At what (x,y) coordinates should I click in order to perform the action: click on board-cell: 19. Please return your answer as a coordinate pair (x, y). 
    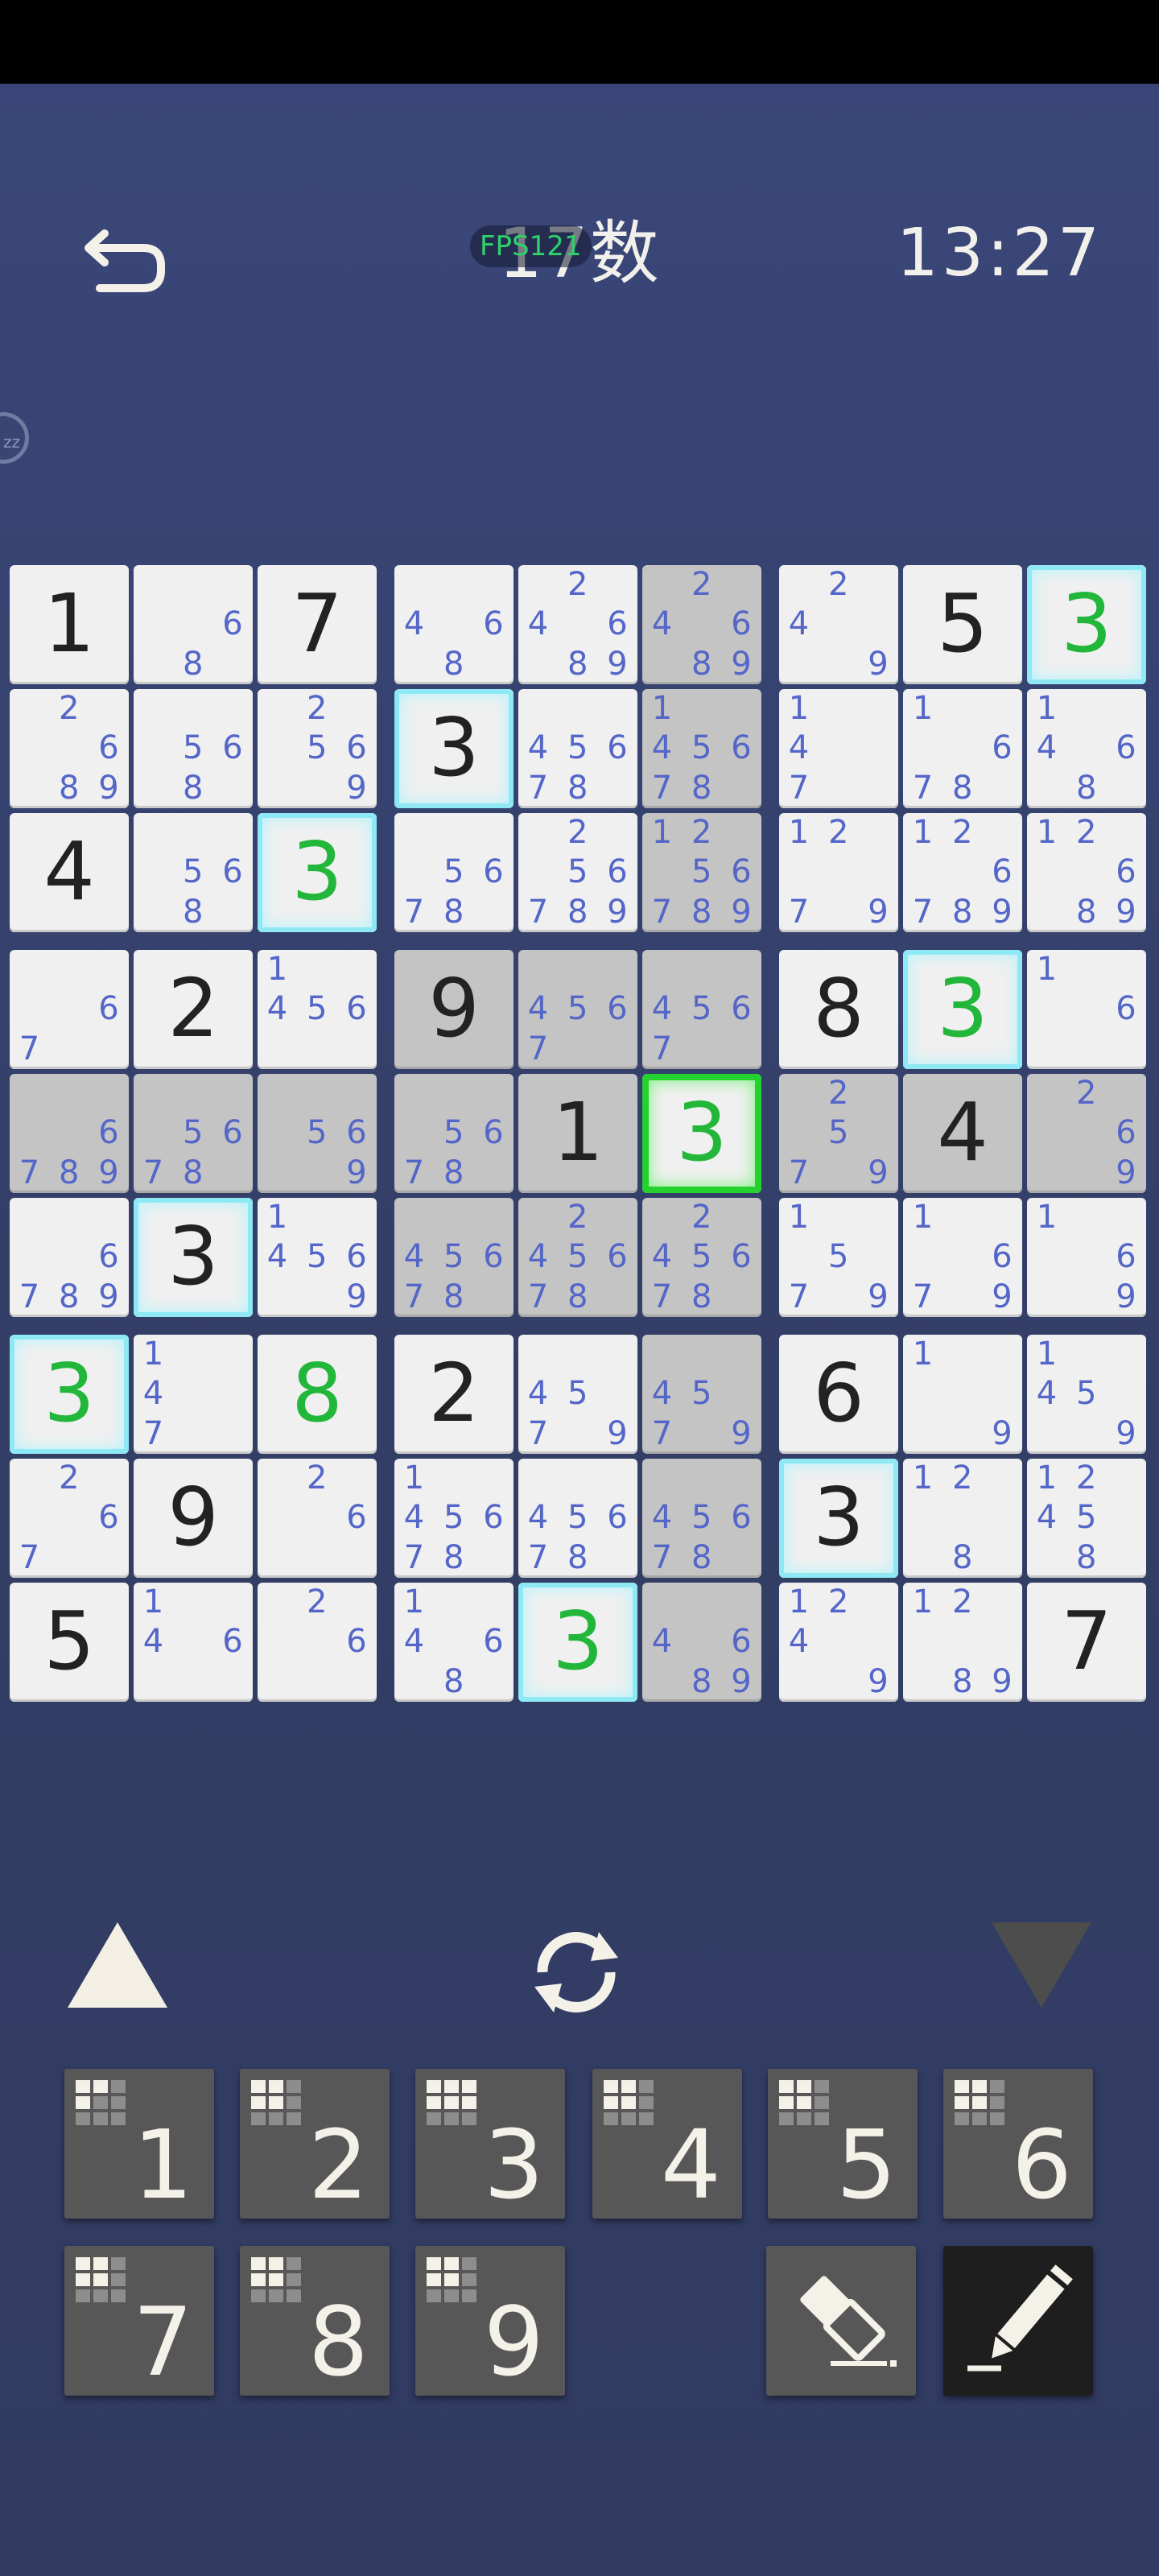
    Looking at the image, I should click on (963, 1394).